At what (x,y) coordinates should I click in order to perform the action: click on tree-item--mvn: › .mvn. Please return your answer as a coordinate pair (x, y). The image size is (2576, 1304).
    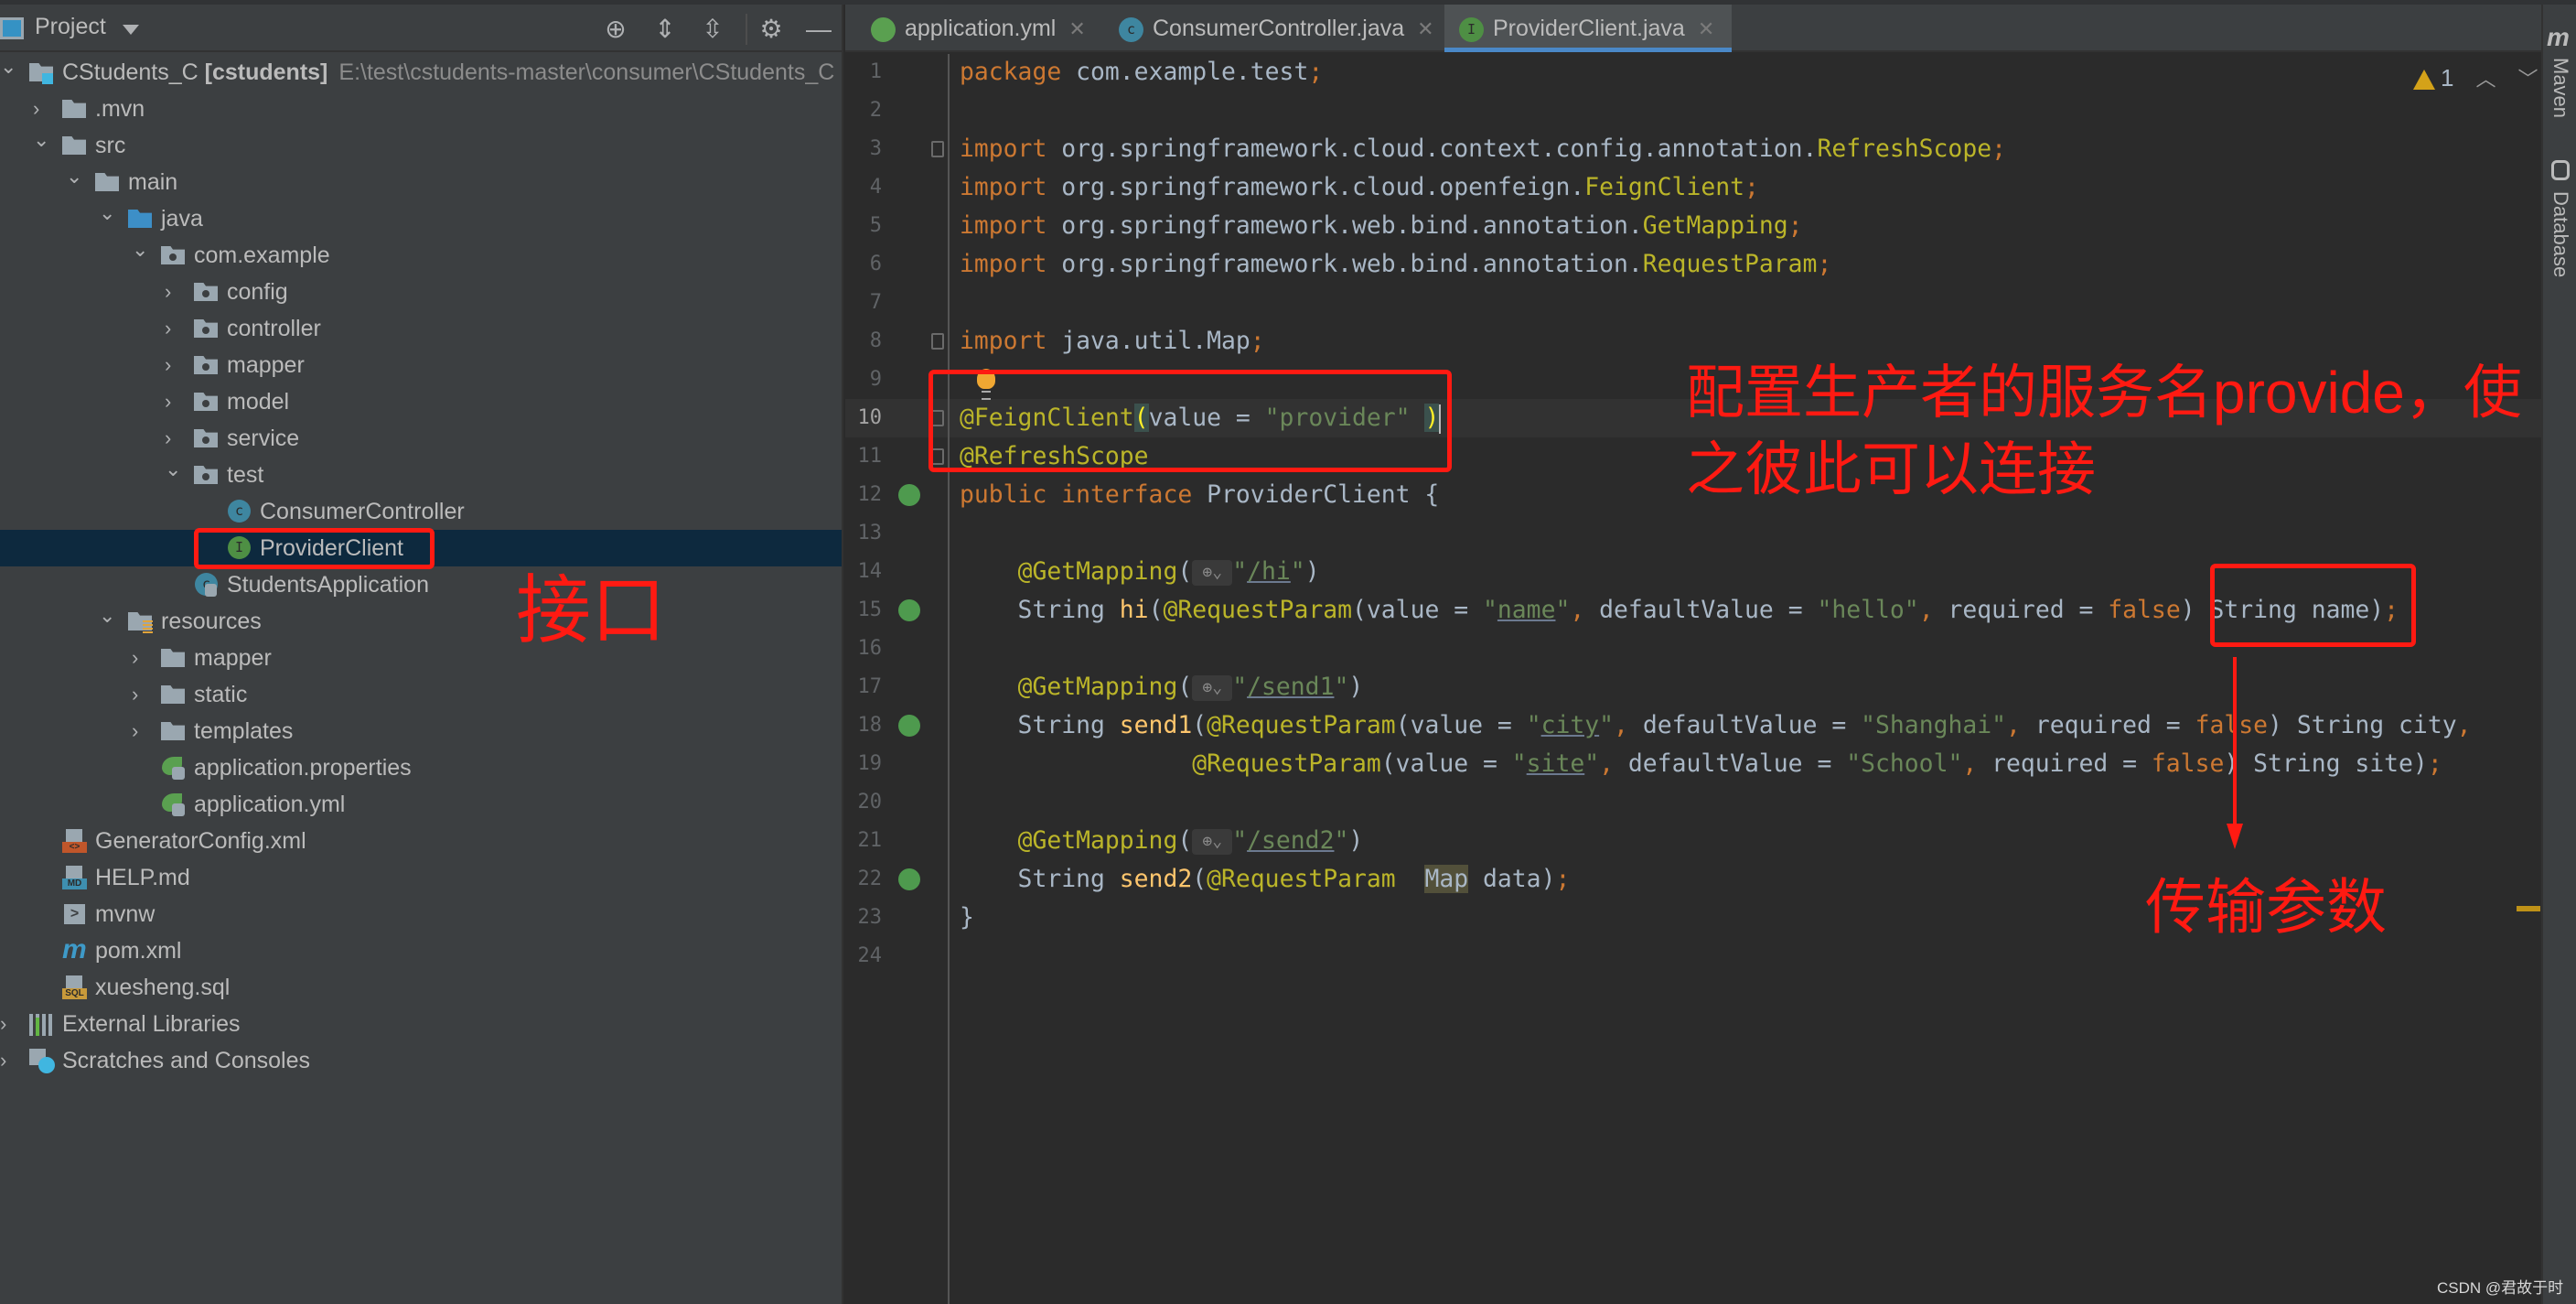
    Looking at the image, I should click on (421, 109).